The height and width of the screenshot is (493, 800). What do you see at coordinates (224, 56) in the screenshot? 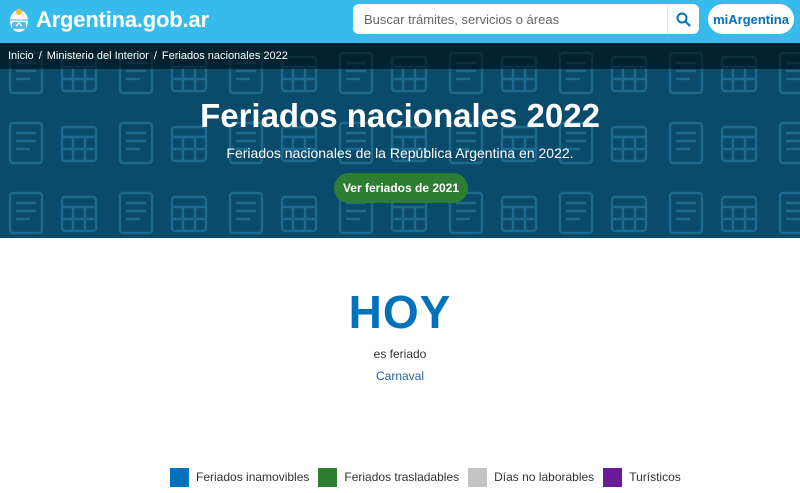
I see `breadcrumb-current: Feriados nacionales 2022` at bounding box center [224, 56].